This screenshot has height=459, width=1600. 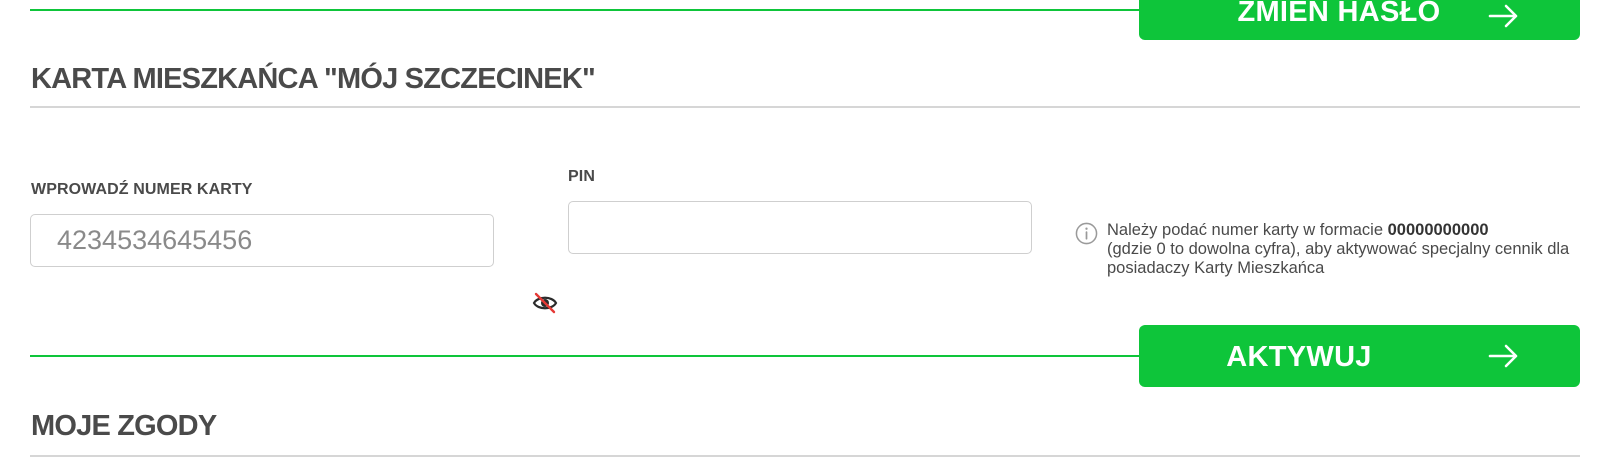 What do you see at coordinates (590, 356) in the screenshot?
I see `activate-green-divider` at bounding box center [590, 356].